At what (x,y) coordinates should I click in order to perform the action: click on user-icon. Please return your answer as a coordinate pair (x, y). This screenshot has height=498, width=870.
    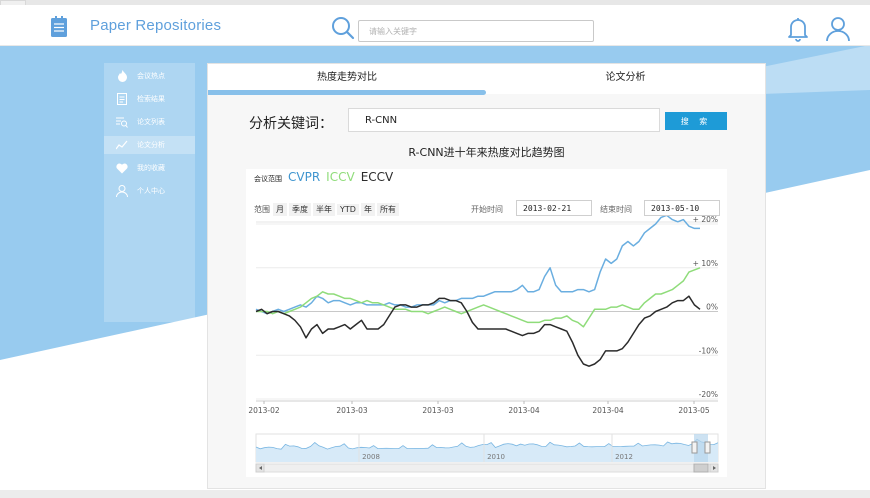
    Looking at the image, I should click on (838, 29).